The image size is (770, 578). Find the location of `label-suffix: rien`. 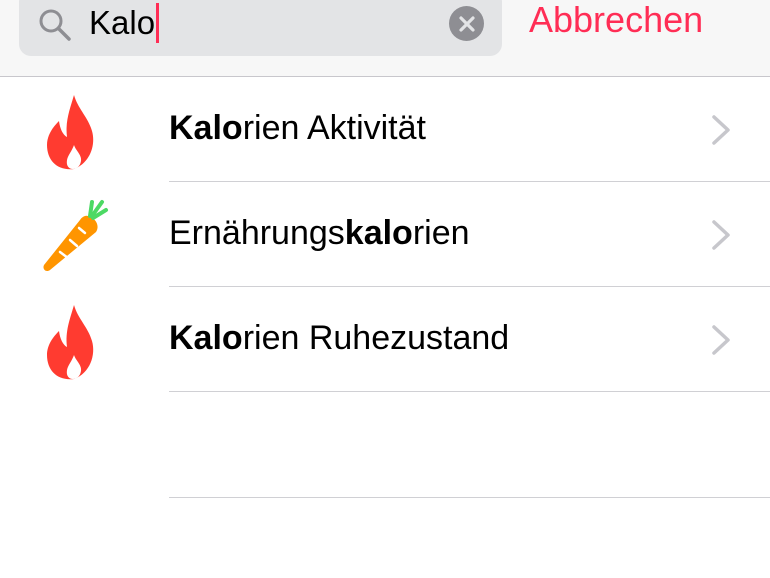

label-suffix: rien is located at coordinates (441, 233).